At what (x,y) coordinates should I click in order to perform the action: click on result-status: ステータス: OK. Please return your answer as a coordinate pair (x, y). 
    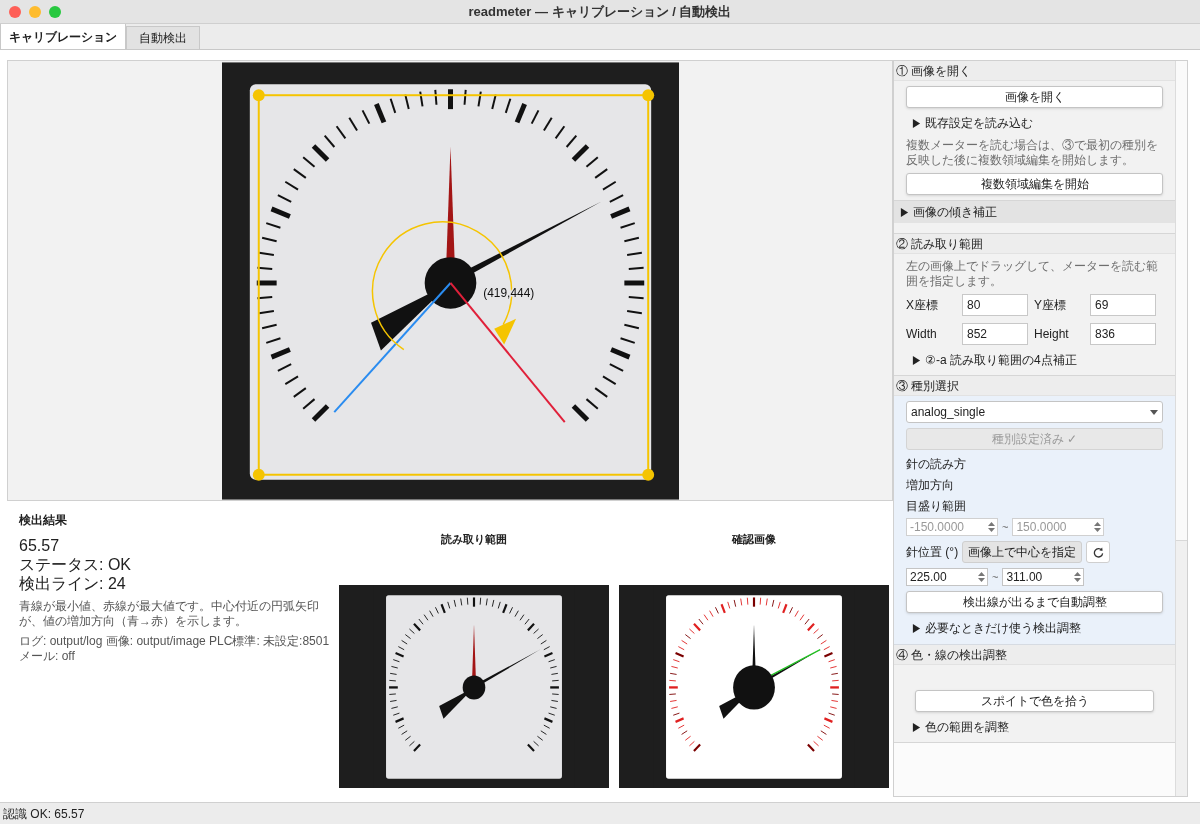
    Looking at the image, I should click on (75, 564).